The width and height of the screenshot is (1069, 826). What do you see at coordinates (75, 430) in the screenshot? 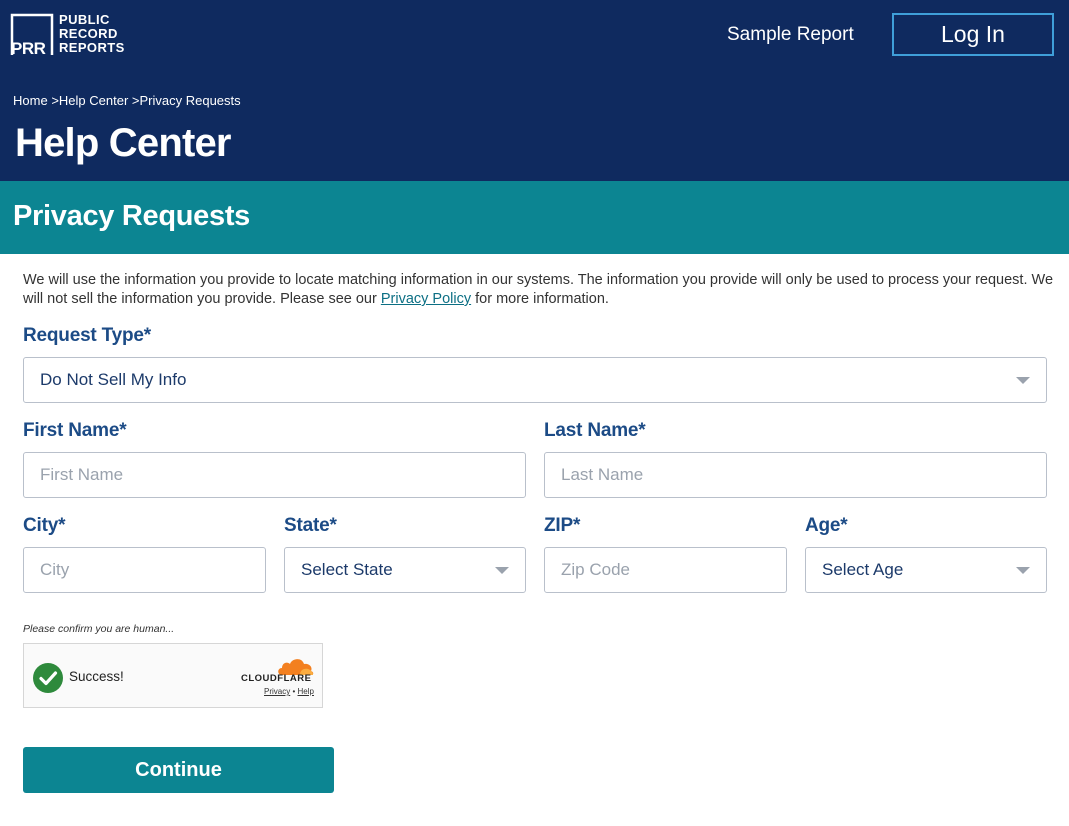
I see `first-name-label: First Name*` at bounding box center [75, 430].